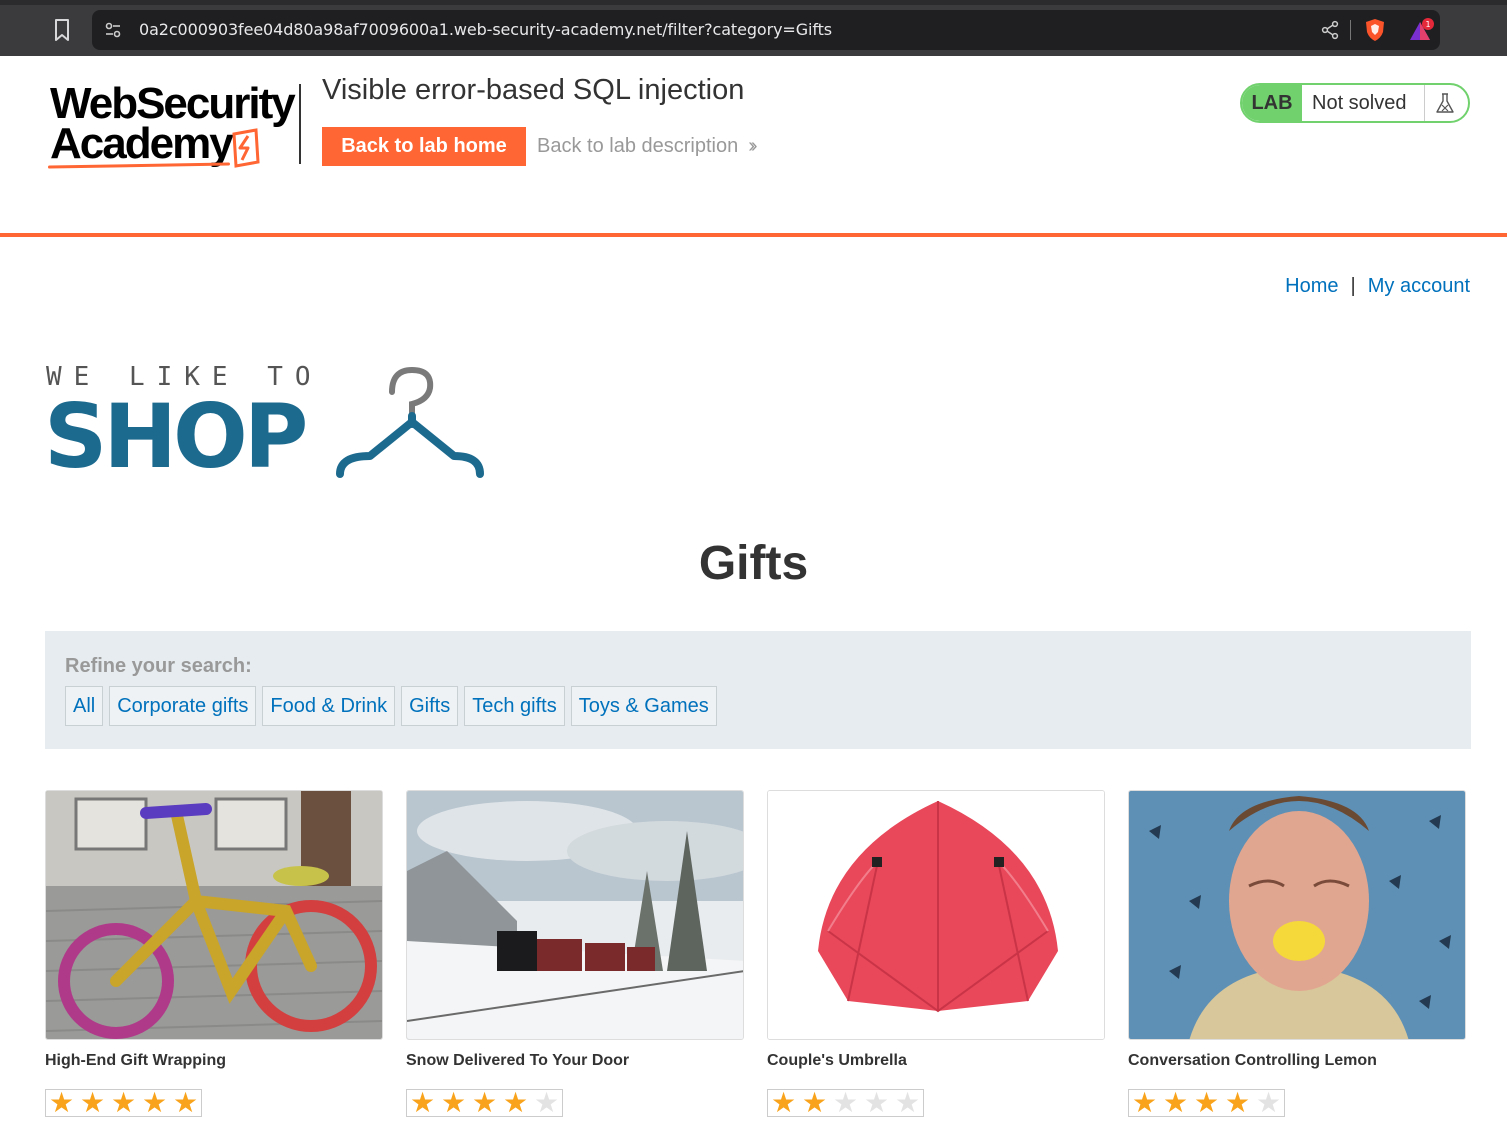 Image resolution: width=1507 pixels, height=1134 pixels. What do you see at coordinates (135, 1061) in the screenshot?
I see `product-name: High-End Gift Wrapping` at bounding box center [135, 1061].